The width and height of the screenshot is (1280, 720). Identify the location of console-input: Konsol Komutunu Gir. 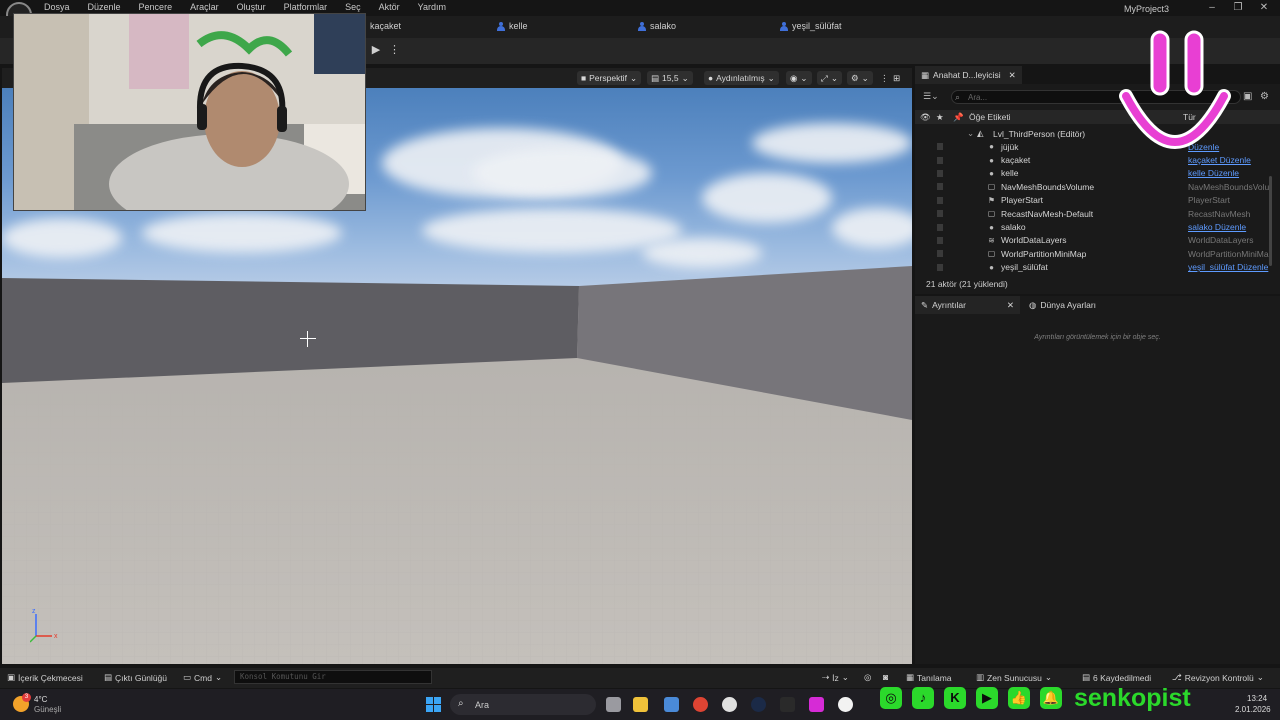
(333, 677).